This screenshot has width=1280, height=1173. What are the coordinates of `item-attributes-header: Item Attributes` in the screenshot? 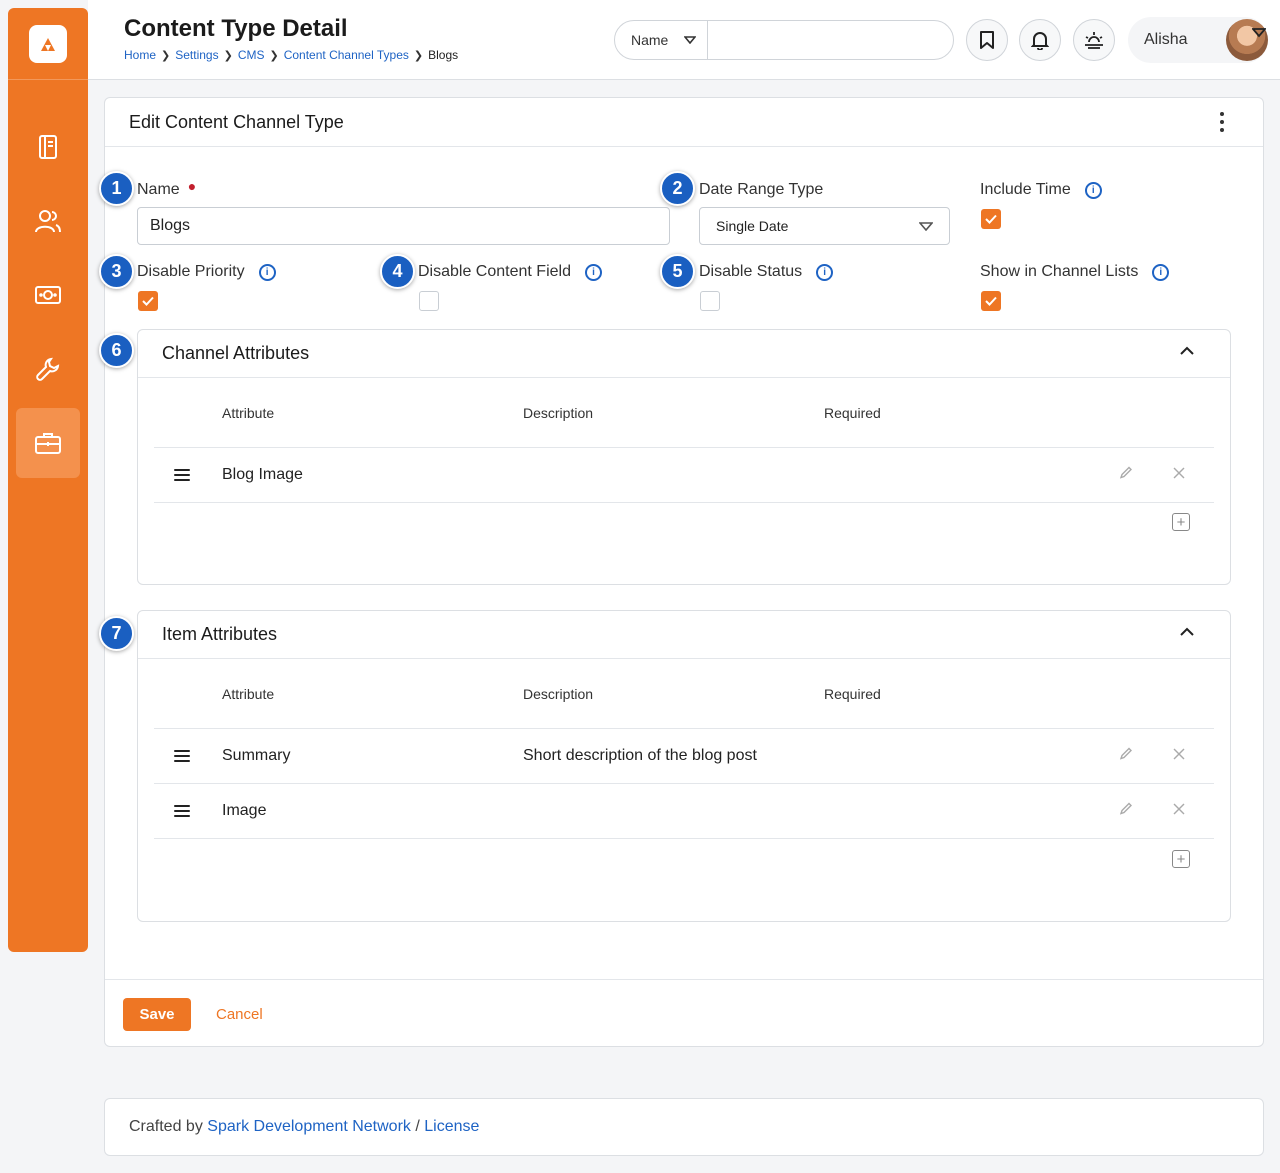 It's located at (684, 635).